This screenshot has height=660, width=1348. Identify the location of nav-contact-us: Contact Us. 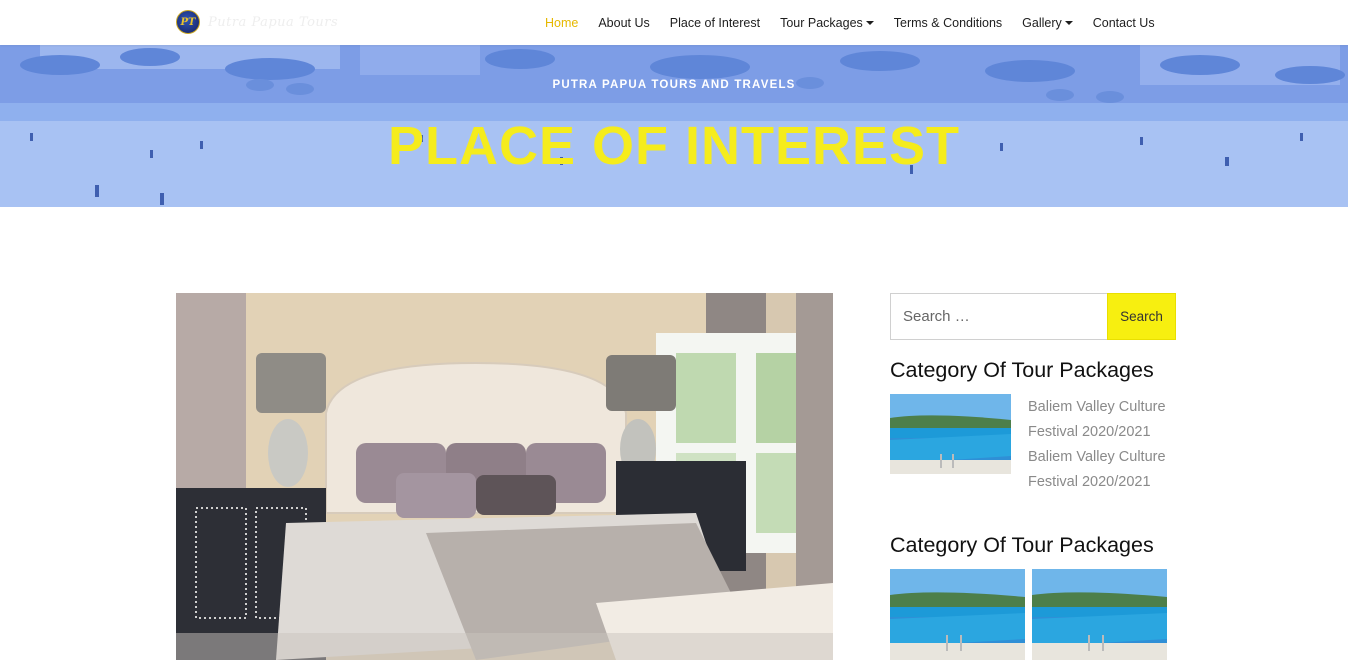
(1124, 23).